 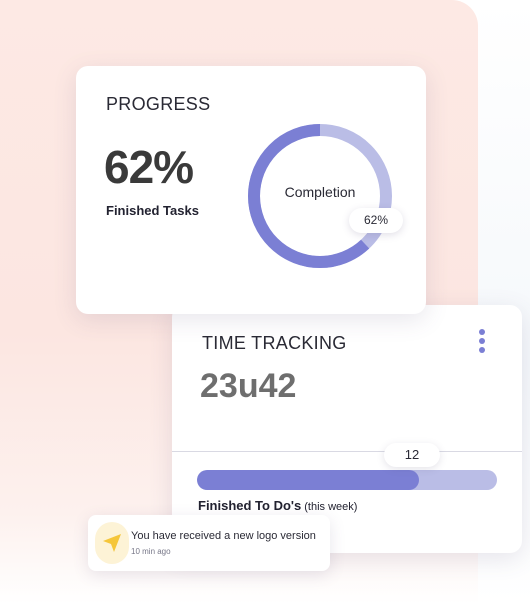 I want to click on completion-donut: Completion, so click(x=320, y=196).